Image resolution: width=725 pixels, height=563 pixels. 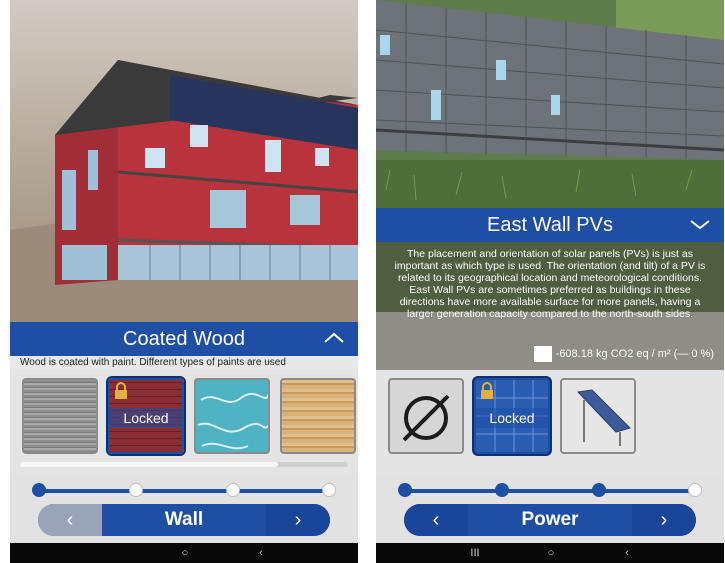 I want to click on category-title: Power, so click(x=550, y=520).